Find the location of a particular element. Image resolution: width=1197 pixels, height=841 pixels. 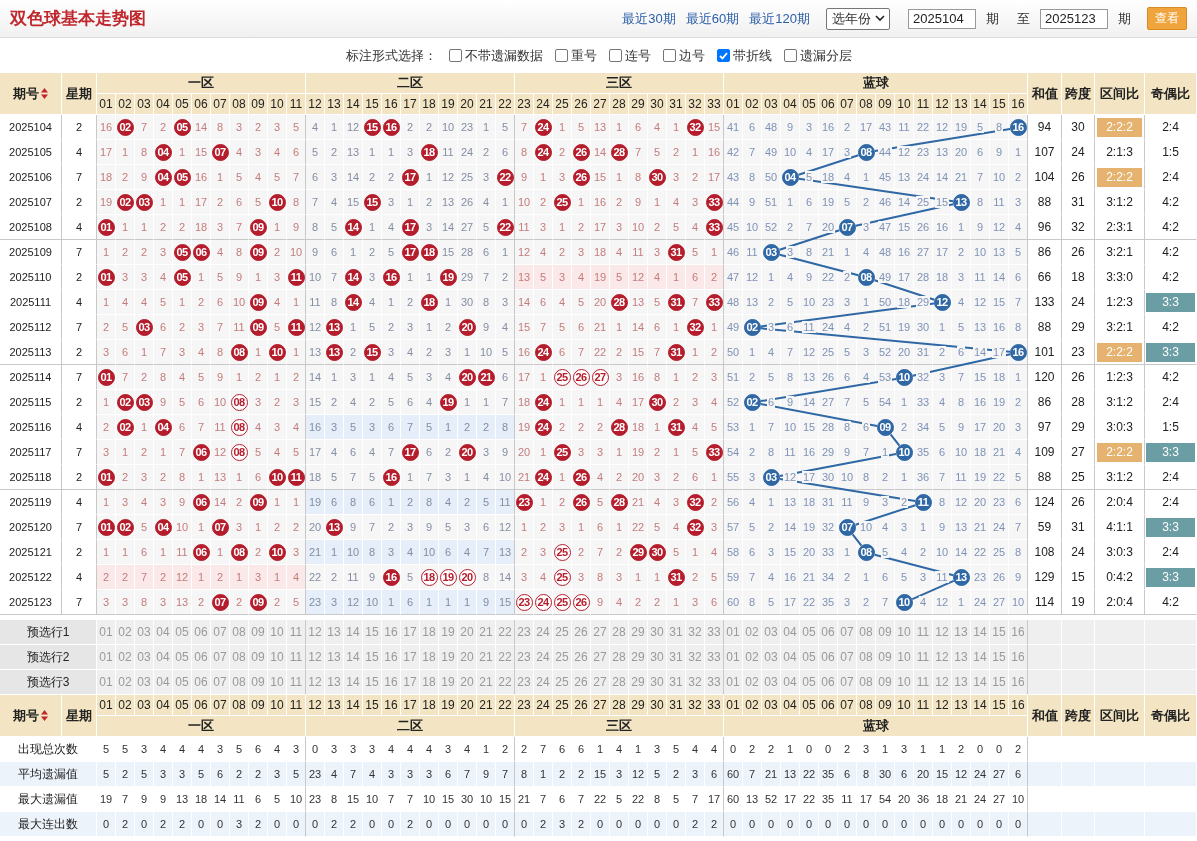

preselect-number: 27 is located at coordinates (600, 682).